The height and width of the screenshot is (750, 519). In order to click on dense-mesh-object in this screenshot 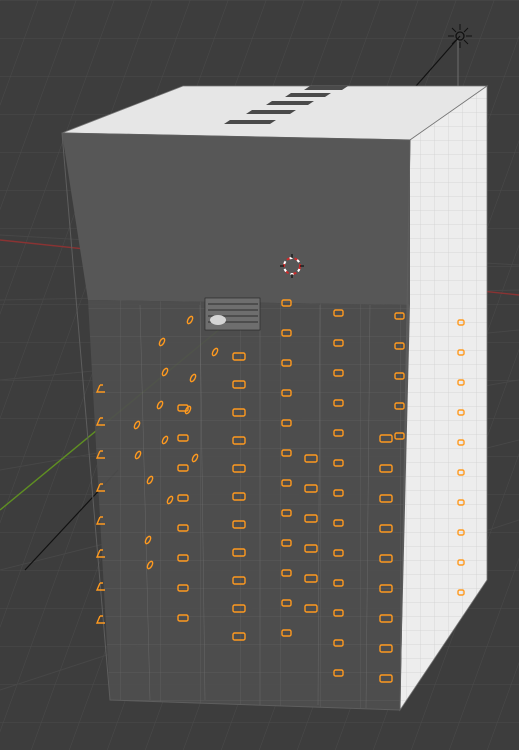, I will do `click(232, 314)`.